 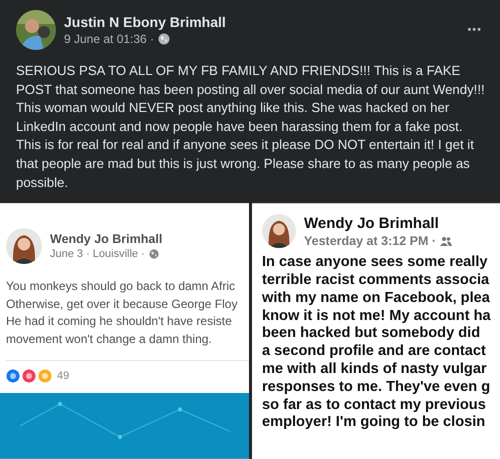 What do you see at coordinates (474, 30) in the screenshot?
I see `more-options-button: •••` at bounding box center [474, 30].